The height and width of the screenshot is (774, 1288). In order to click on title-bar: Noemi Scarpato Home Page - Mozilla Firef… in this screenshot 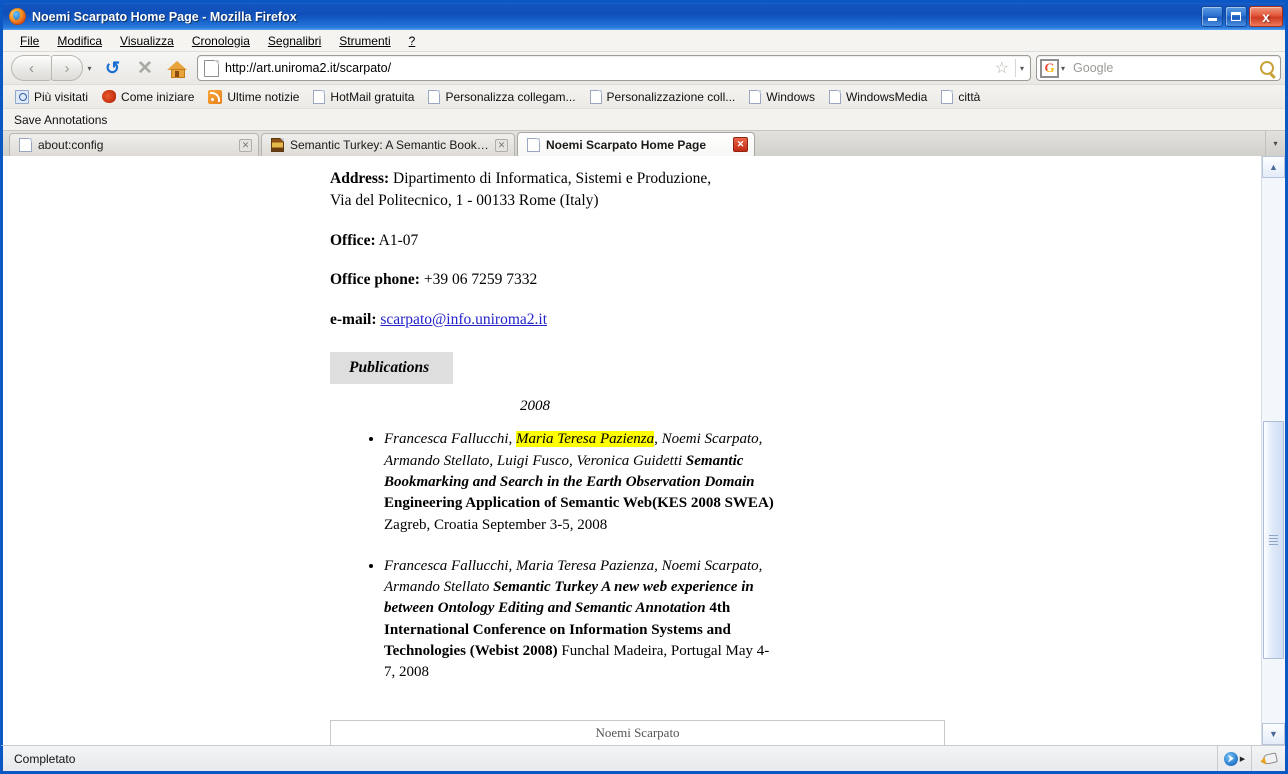, I will do `click(642, 15)`.